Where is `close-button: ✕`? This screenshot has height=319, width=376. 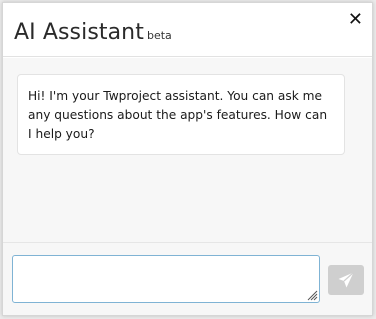
close-button: ✕ is located at coordinates (355, 20).